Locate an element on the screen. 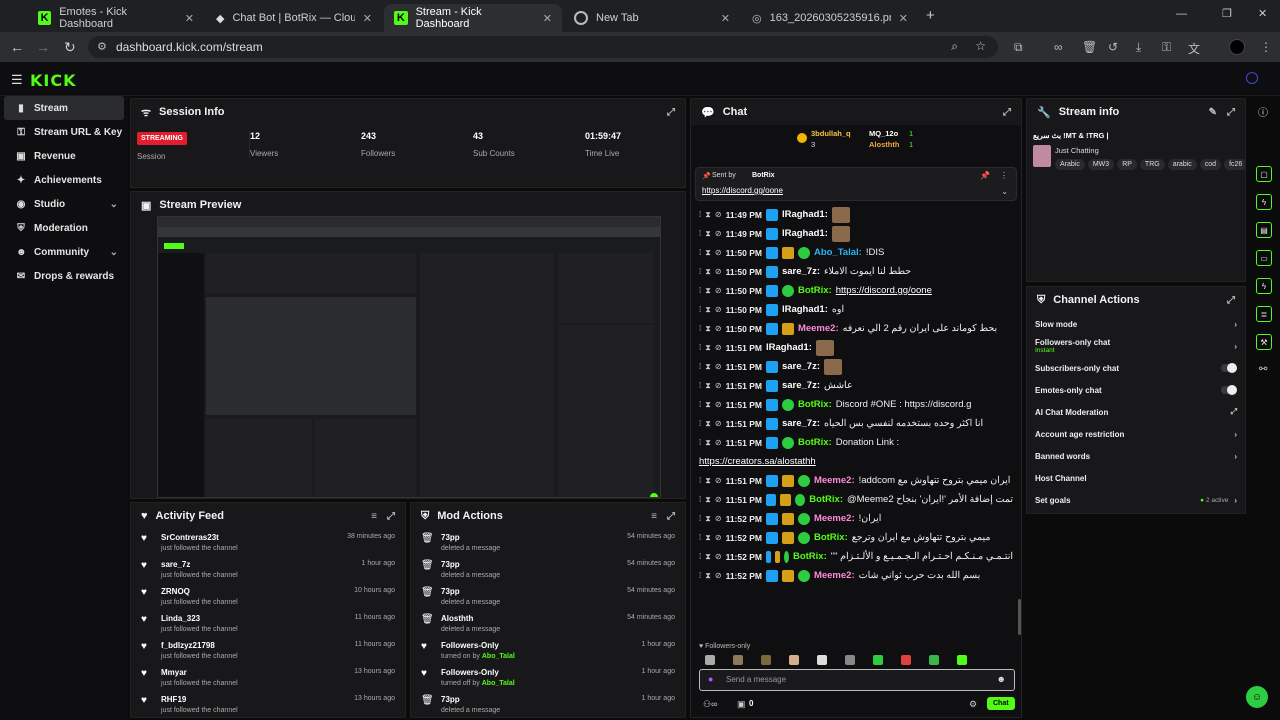 This screenshot has height=720, width=1280. hamburger-menu-icon: ☰ is located at coordinates (17, 80).